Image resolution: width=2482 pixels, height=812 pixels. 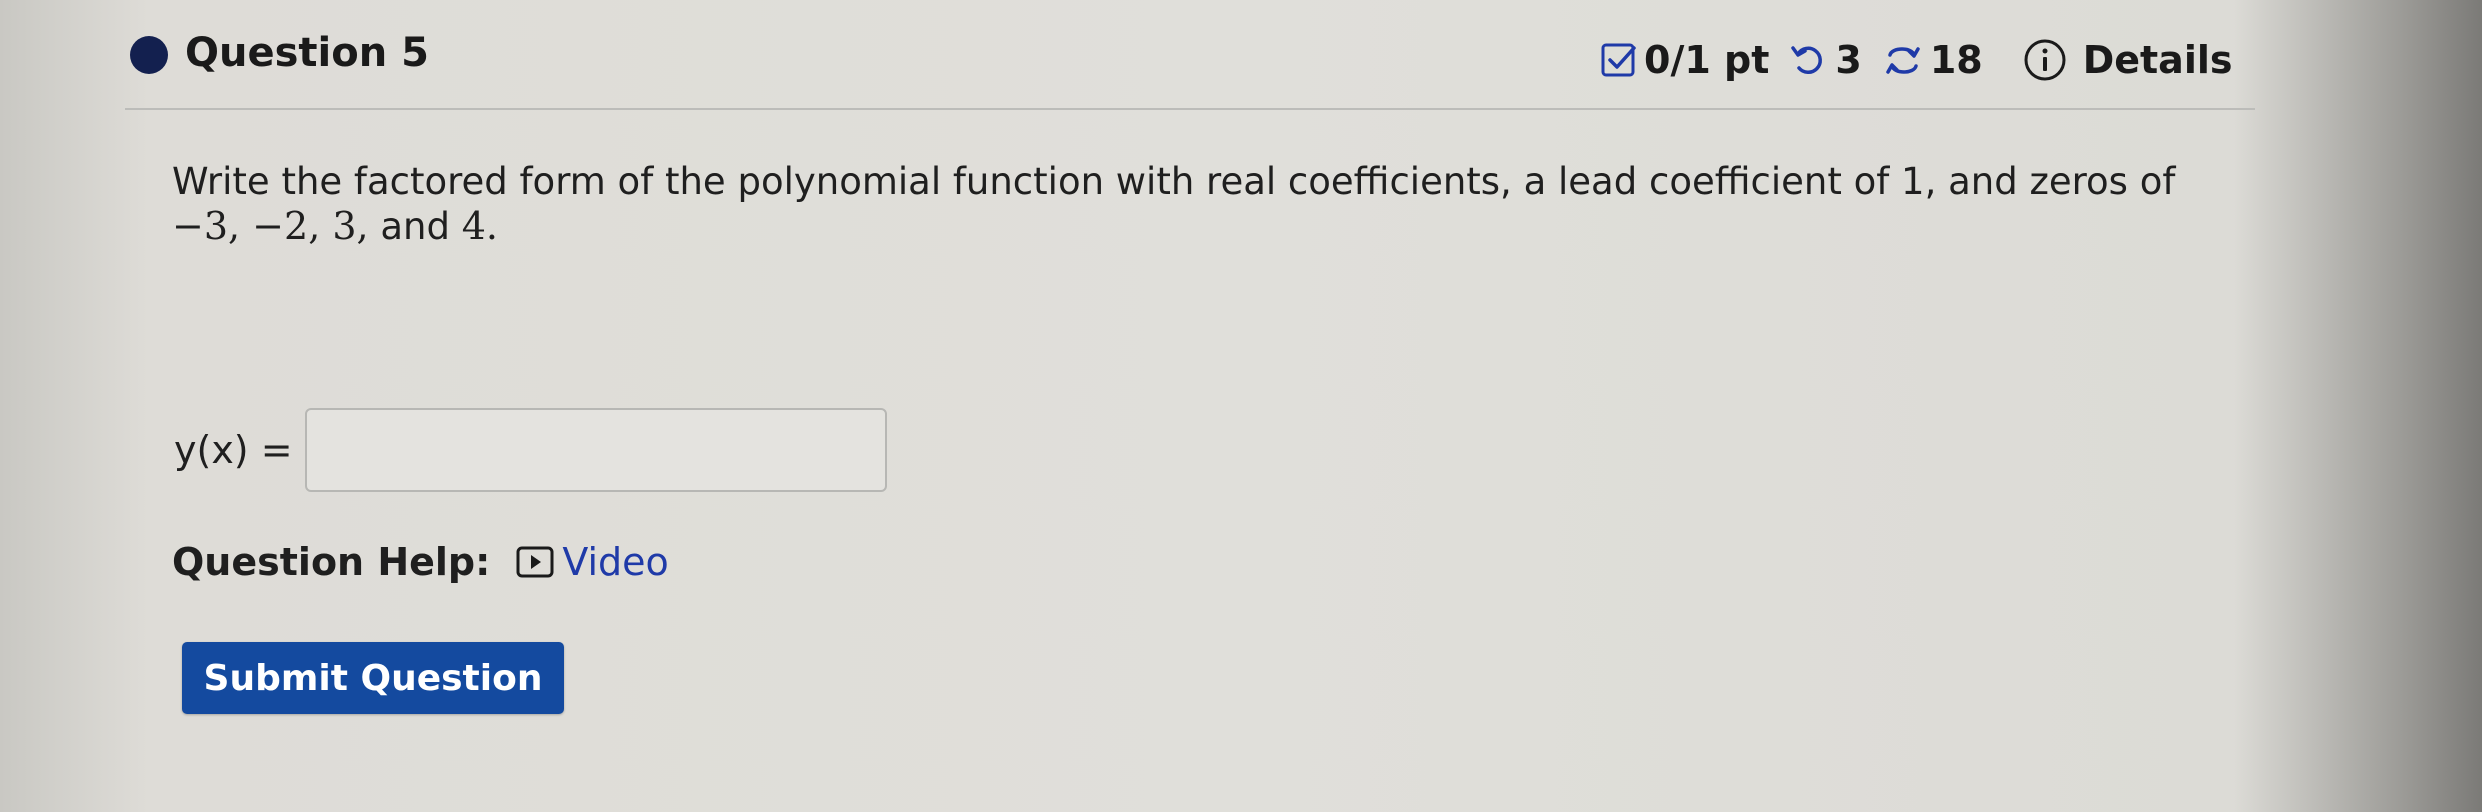 What do you see at coordinates (1707, 60) in the screenshot?
I see `score-text: 0/1 pt` at bounding box center [1707, 60].